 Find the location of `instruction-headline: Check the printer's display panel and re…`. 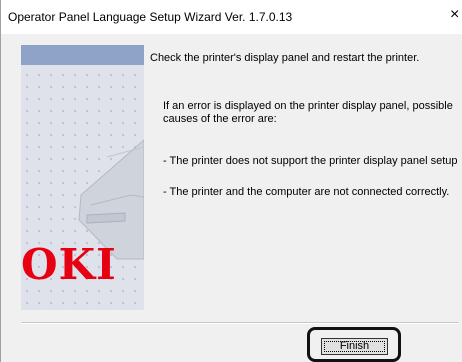

instruction-headline: Check the printer's display panel and re… is located at coordinates (285, 58).